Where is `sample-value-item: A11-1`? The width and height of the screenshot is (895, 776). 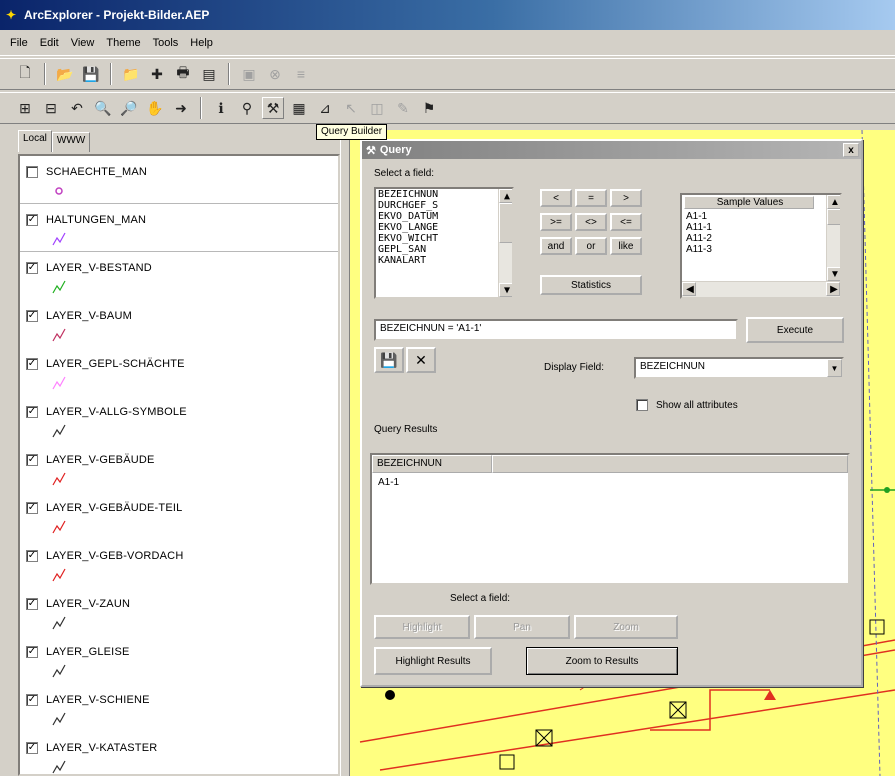 sample-value-item: A11-1 is located at coordinates (762, 227).